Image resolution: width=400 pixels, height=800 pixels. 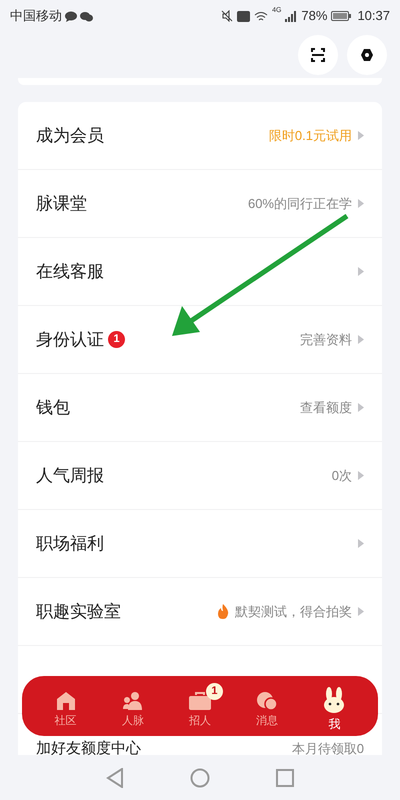 I want to click on scan-icon, so click(x=318, y=55).